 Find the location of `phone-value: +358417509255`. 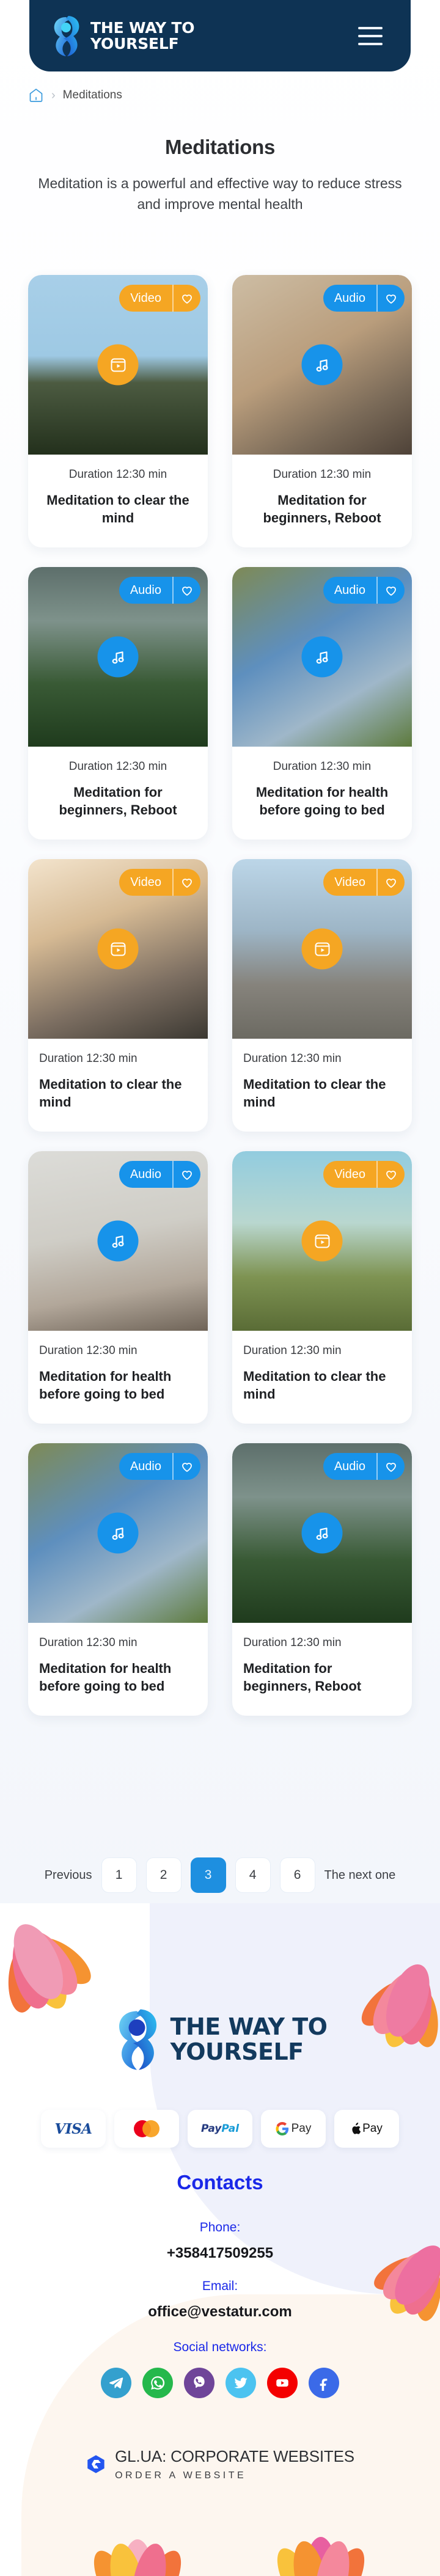

phone-value: +358417509255 is located at coordinates (220, 2253).